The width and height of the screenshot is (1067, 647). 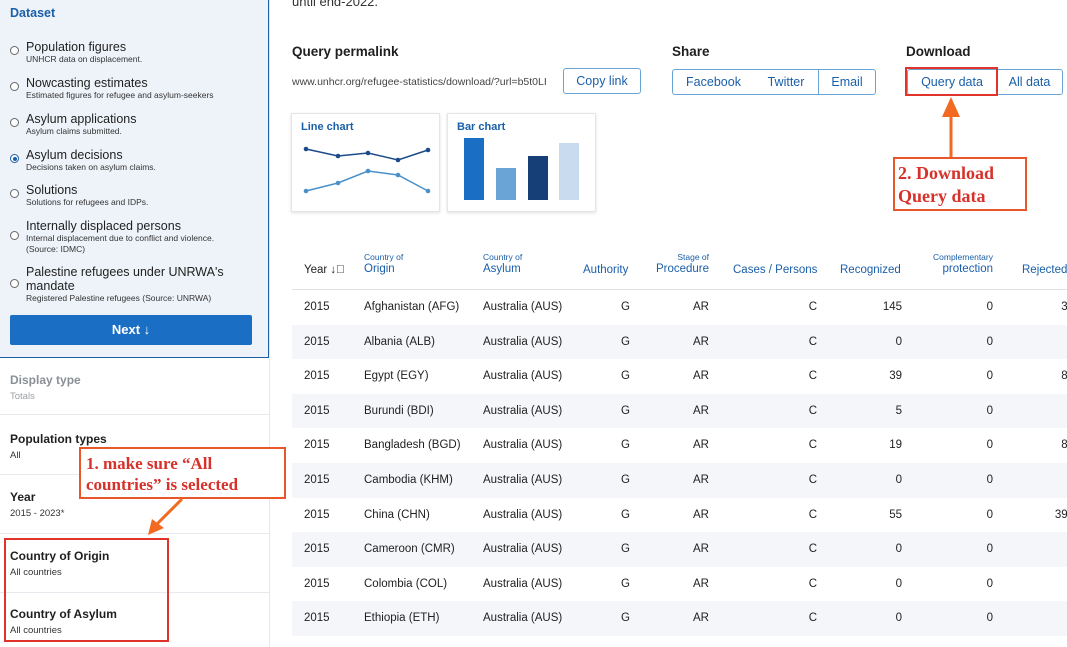 What do you see at coordinates (397, 514) in the screenshot?
I see `cell-origin: China (CHN)` at bounding box center [397, 514].